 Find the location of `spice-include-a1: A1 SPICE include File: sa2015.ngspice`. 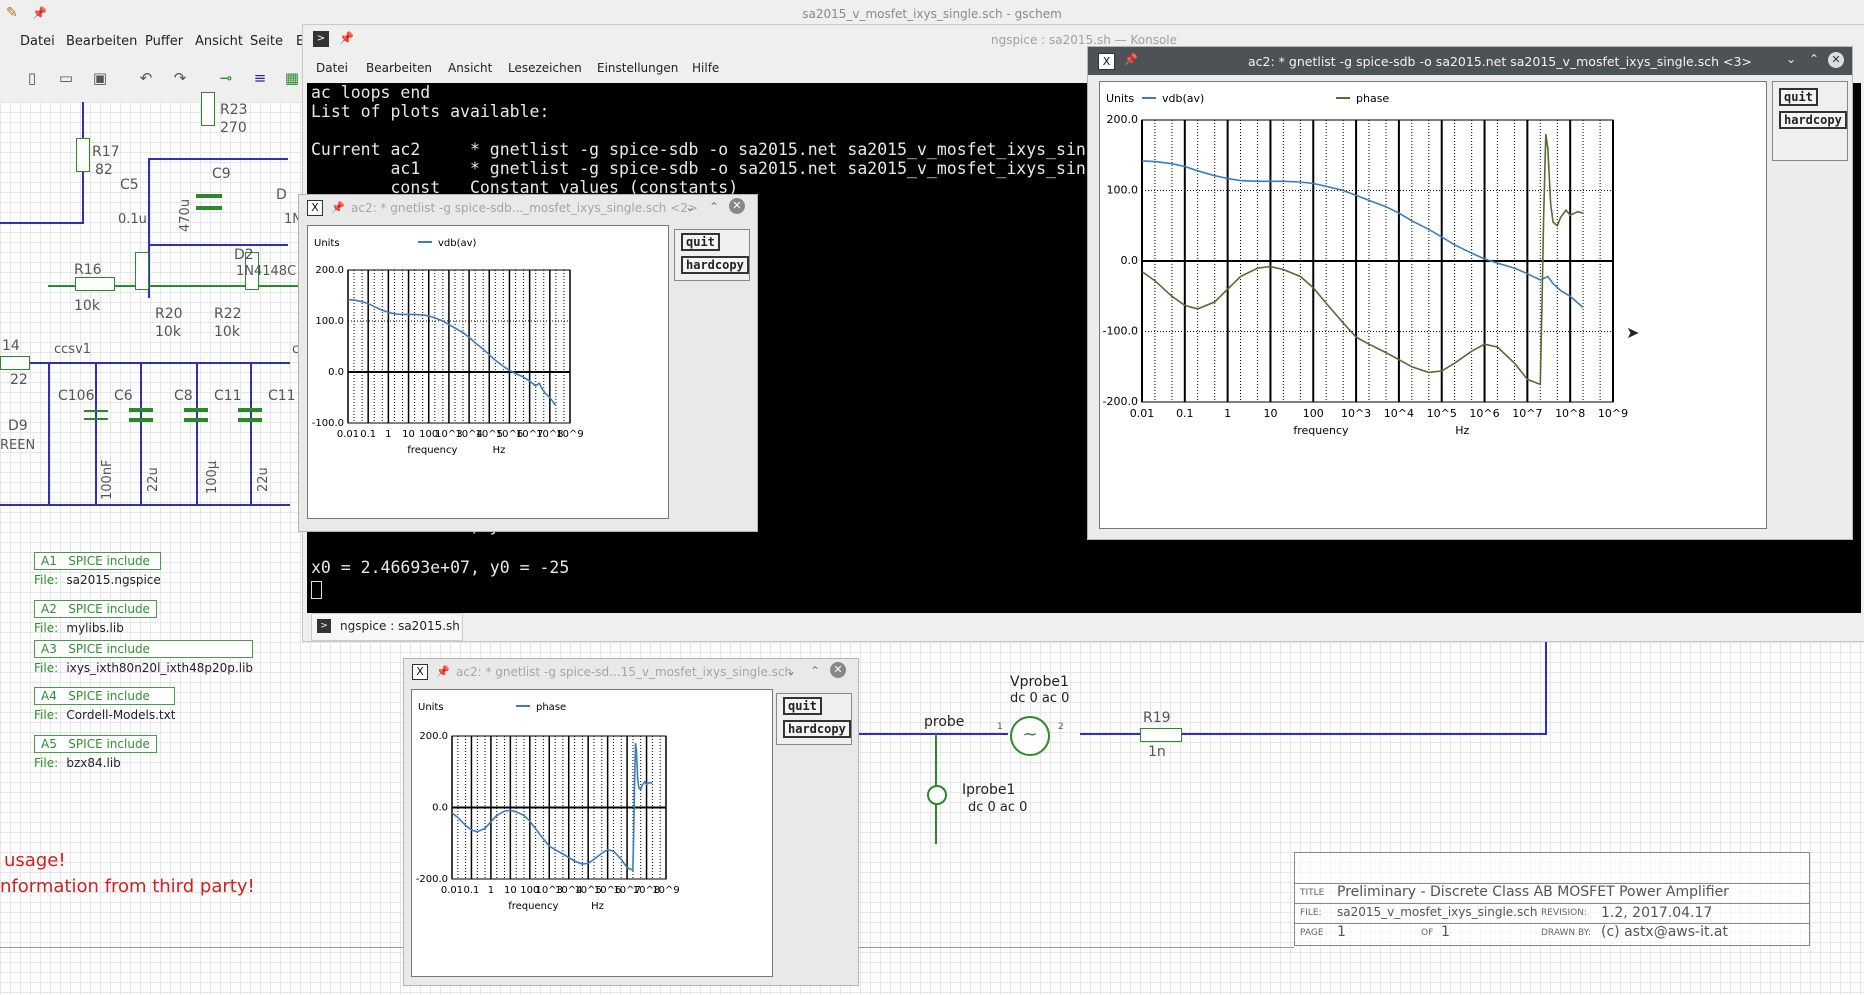

spice-include-a1: A1 SPICE include File: sa2015.ngspice is located at coordinates (97, 570).